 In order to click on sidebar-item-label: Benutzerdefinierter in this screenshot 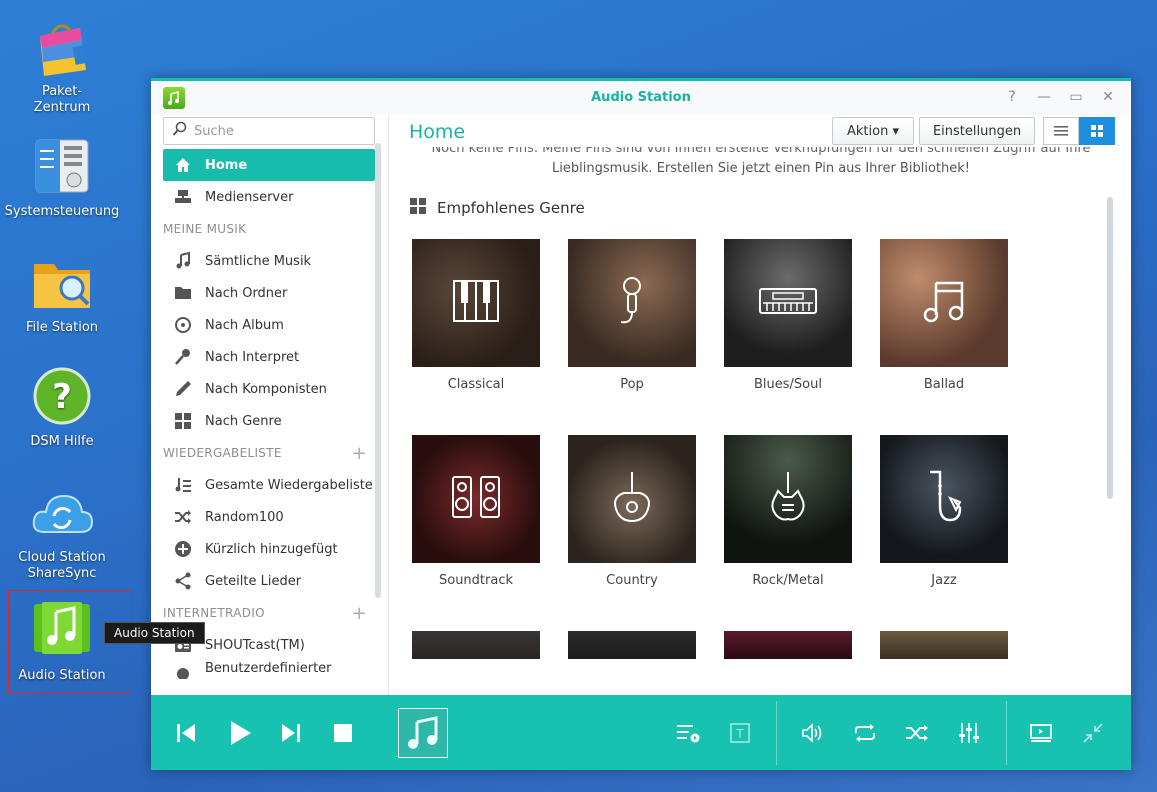, I will do `click(268, 668)`.